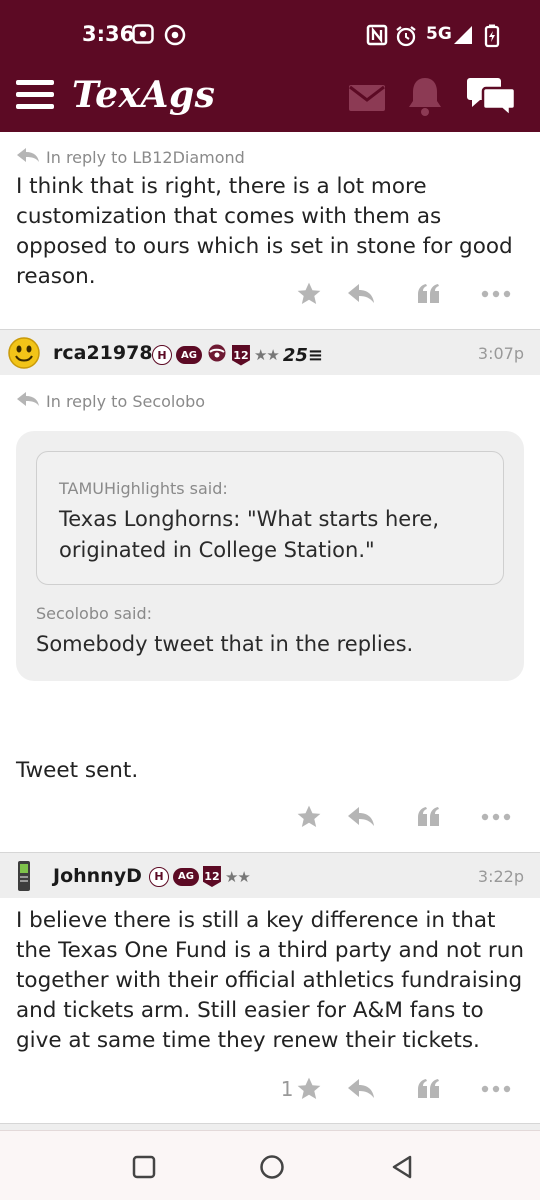 The width and height of the screenshot is (540, 1200). Describe the element at coordinates (175, 35) in the screenshot. I see `chrome-icon` at that location.